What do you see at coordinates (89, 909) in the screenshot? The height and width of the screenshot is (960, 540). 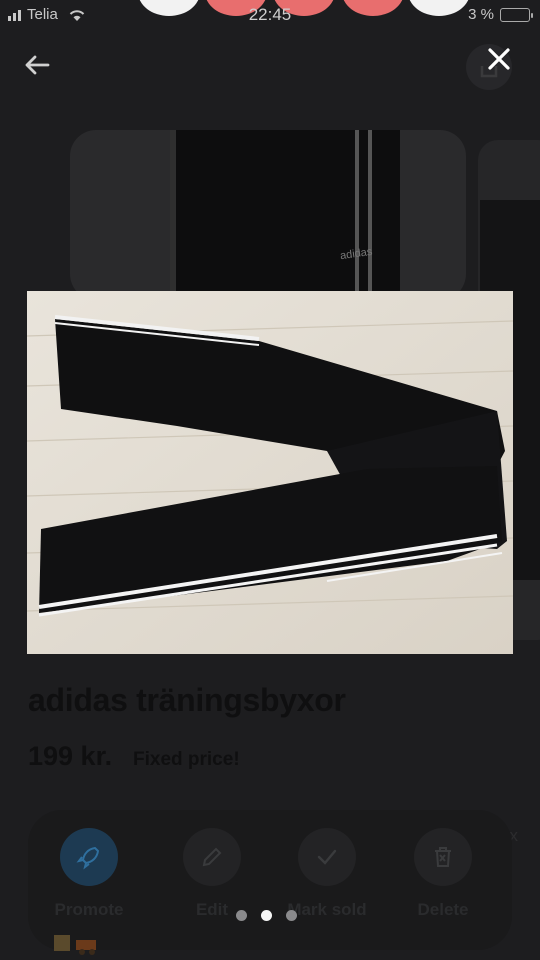 I see `promote-label: Promote` at bounding box center [89, 909].